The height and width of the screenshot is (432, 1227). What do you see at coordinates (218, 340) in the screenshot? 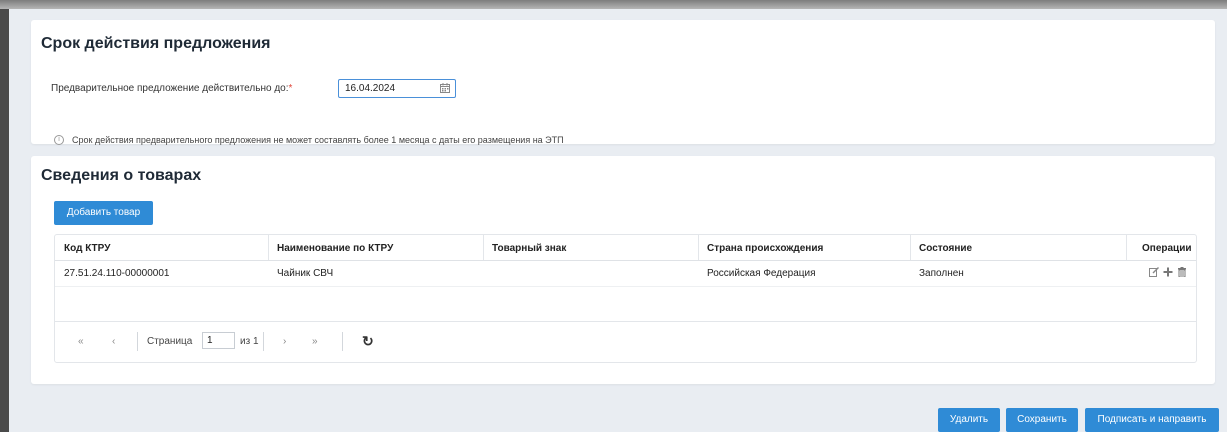
I see `page-number-input: 1` at bounding box center [218, 340].